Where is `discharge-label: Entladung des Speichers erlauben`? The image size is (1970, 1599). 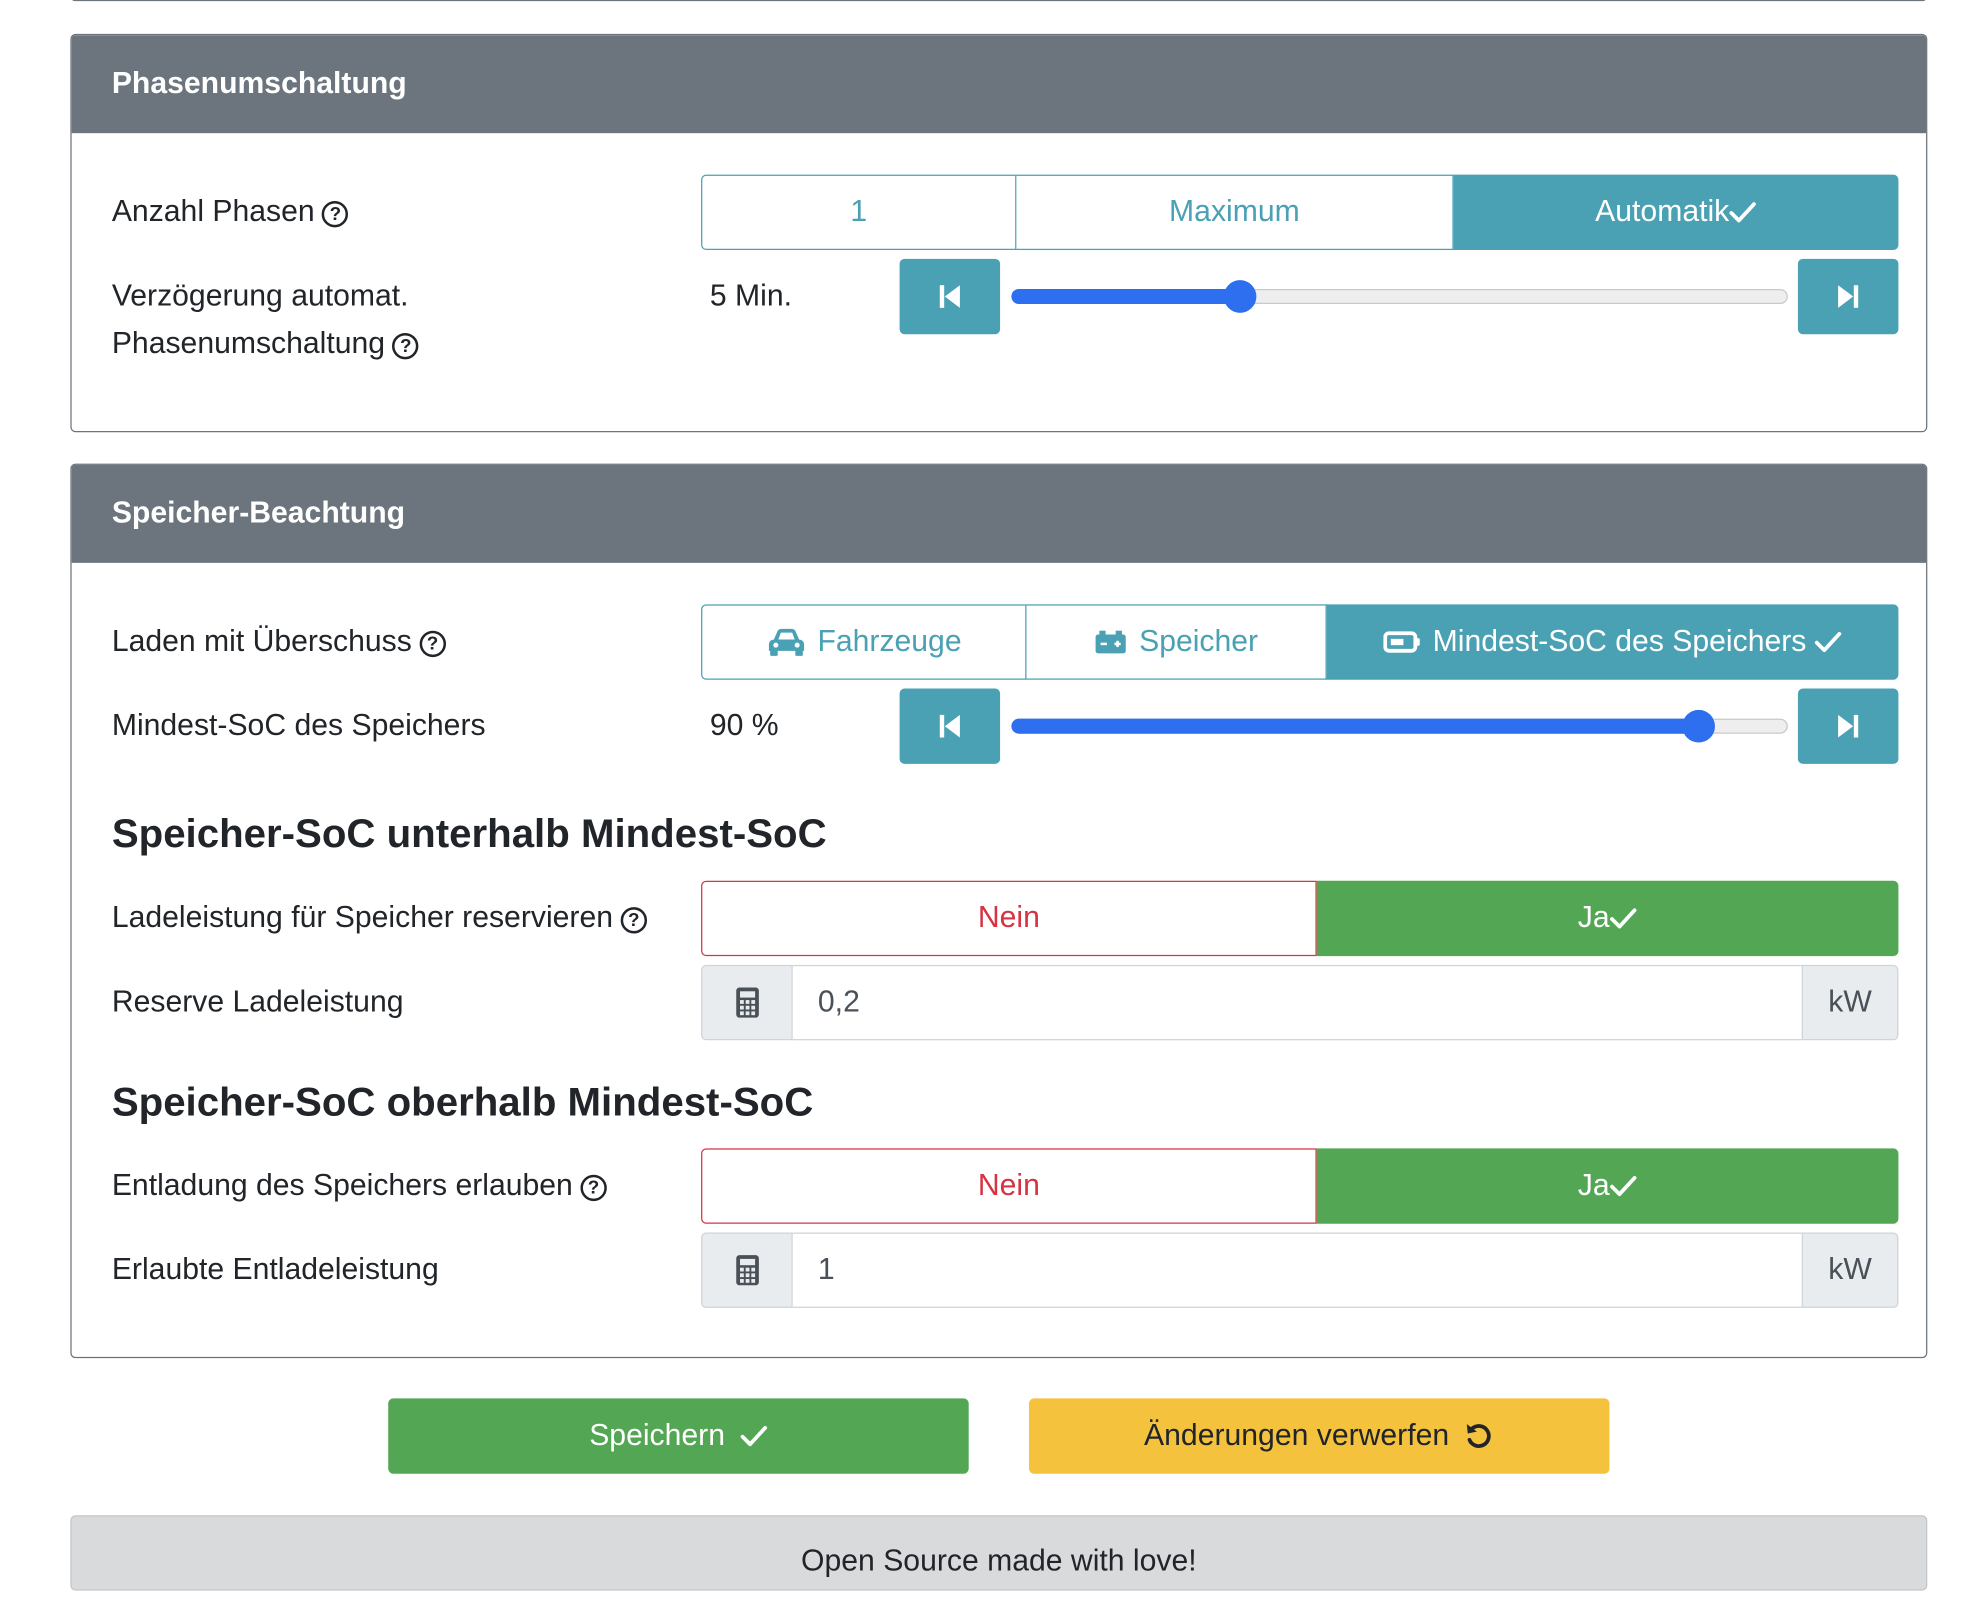
discharge-label: Entladung des Speichers erlauben is located at coordinates (342, 1185).